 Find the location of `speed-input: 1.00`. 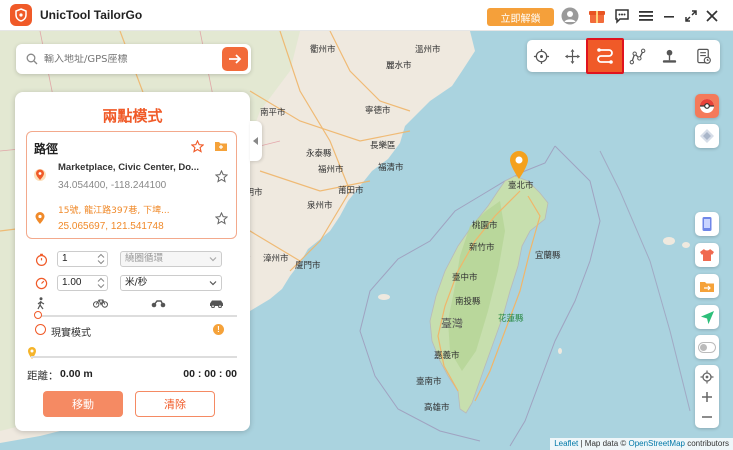

speed-input: 1.00 is located at coordinates (82, 283).